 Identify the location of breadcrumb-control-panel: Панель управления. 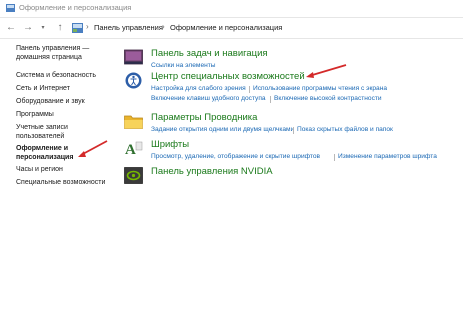
(128, 27).